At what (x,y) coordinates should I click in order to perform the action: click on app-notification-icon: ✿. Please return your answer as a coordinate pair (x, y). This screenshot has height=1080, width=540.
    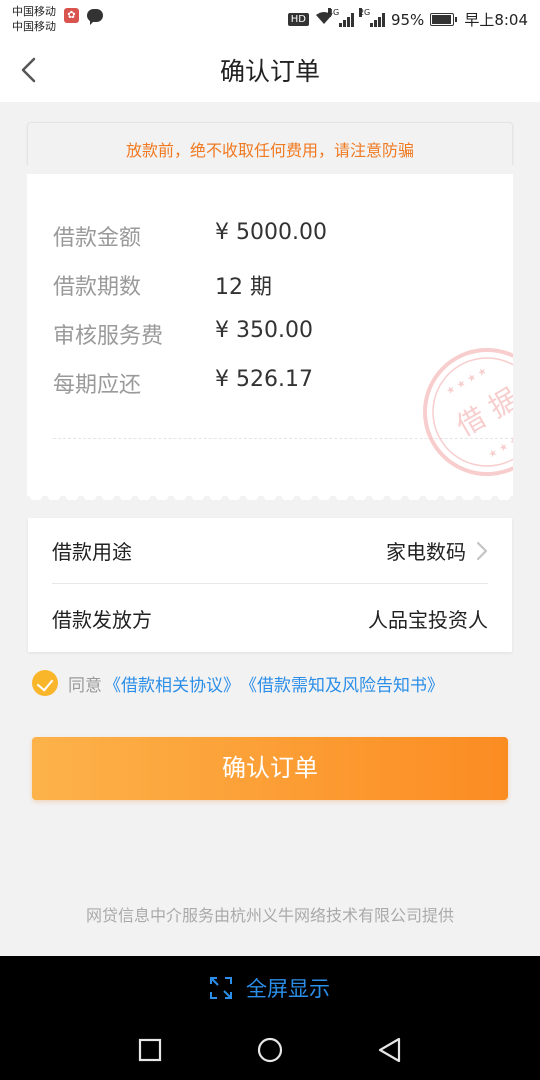
    Looking at the image, I should click on (71, 15).